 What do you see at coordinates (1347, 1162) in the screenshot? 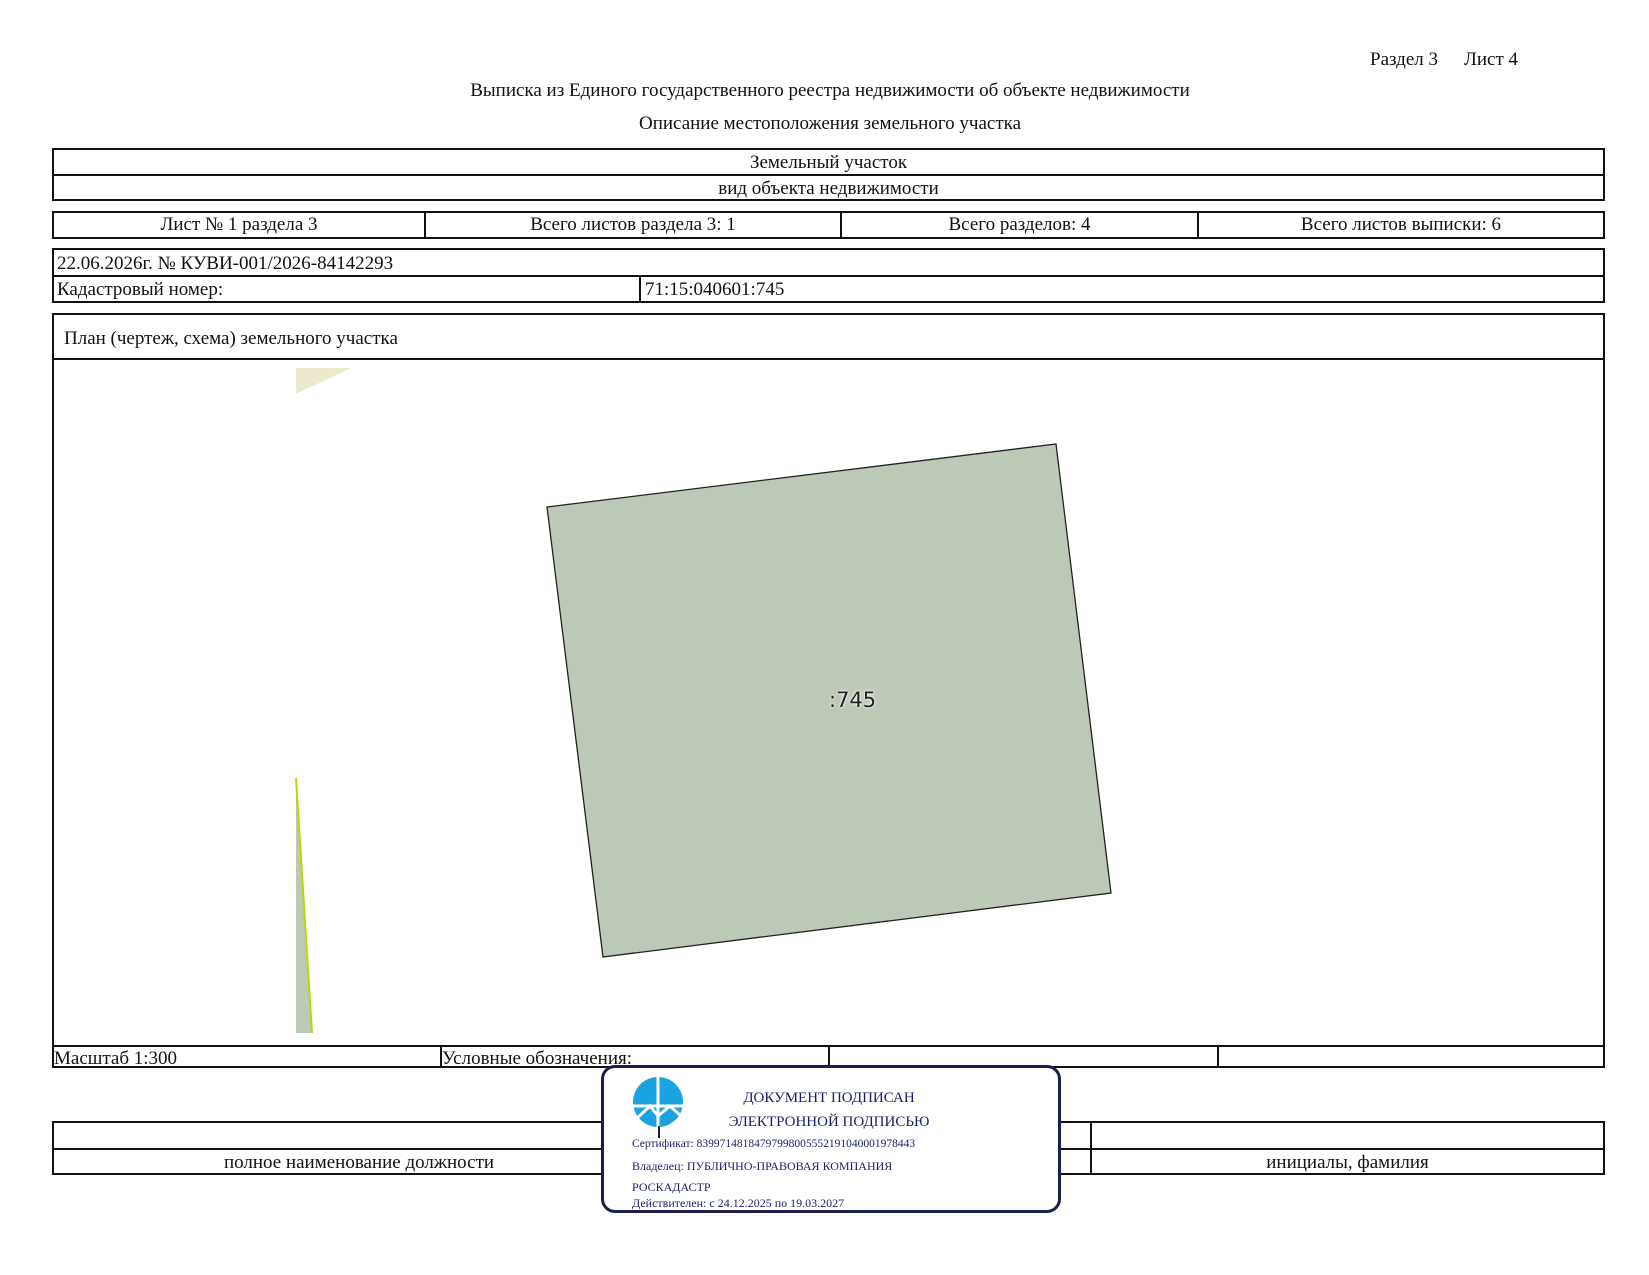
I see `name-caption: инициалы, фамилия` at bounding box center [1347, 1162].